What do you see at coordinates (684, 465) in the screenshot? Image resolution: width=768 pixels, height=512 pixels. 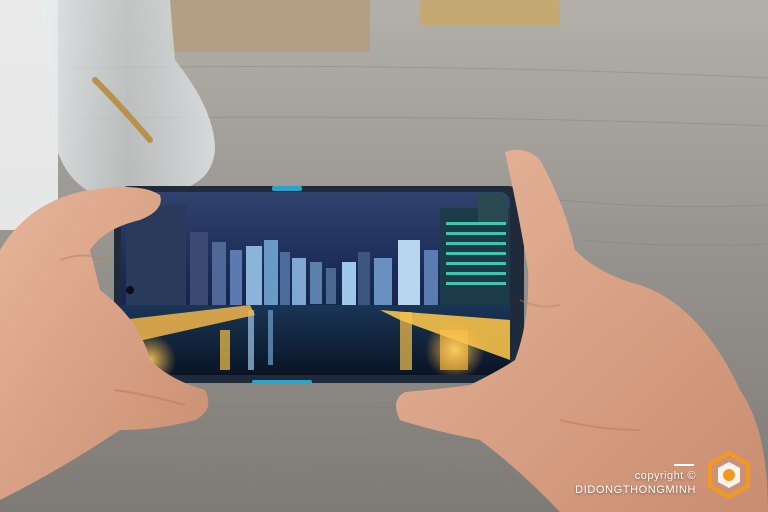 I see `watermark-dash` at bounding box center [684, 465].